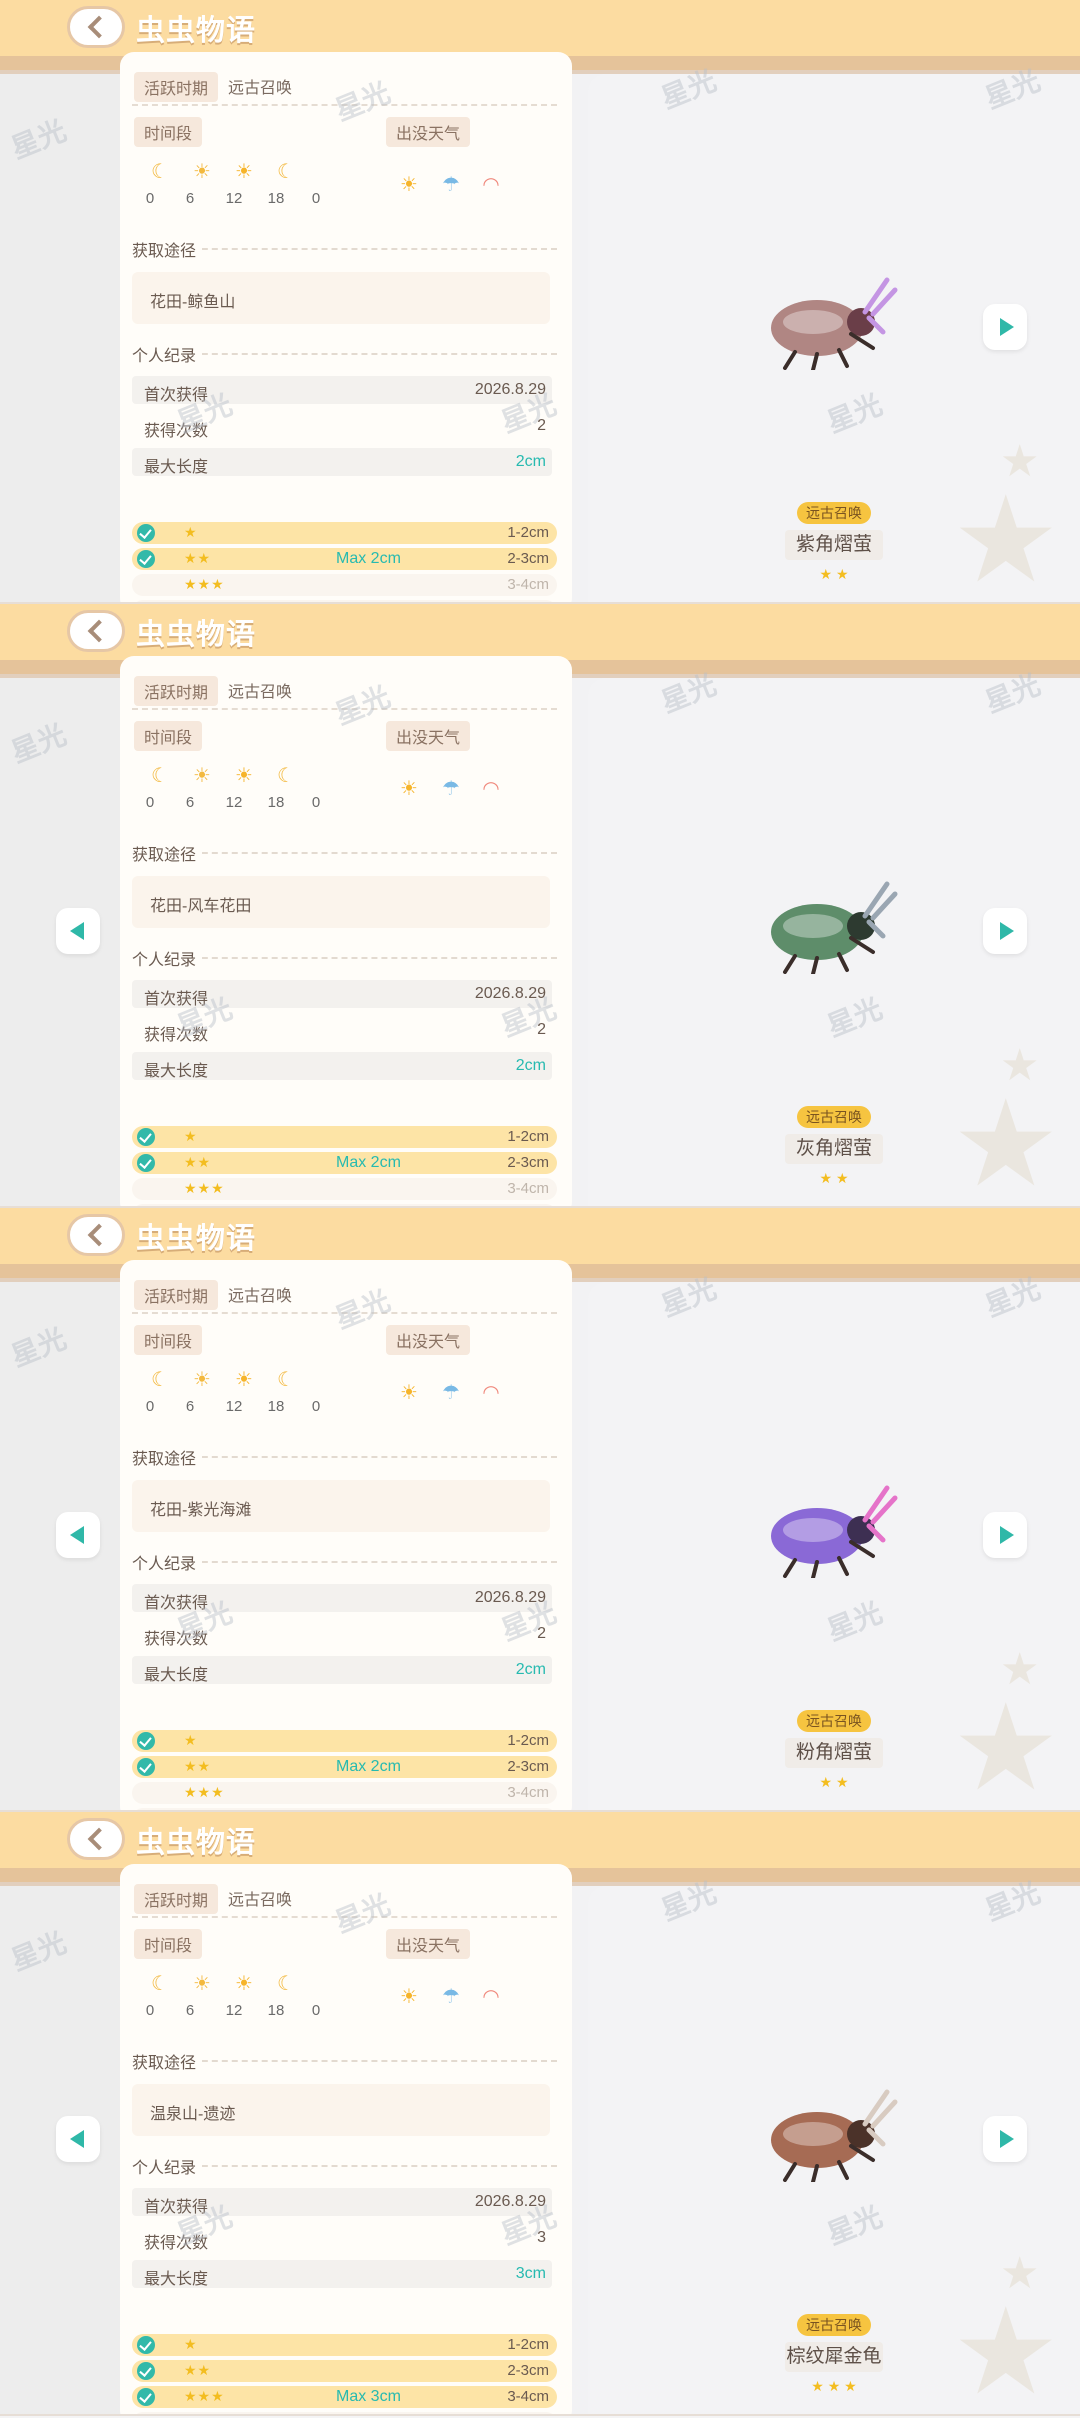  Describe the element at coordinates (528, 2415) in the screenshot. I see `size-range: 4-5cm` at that location.